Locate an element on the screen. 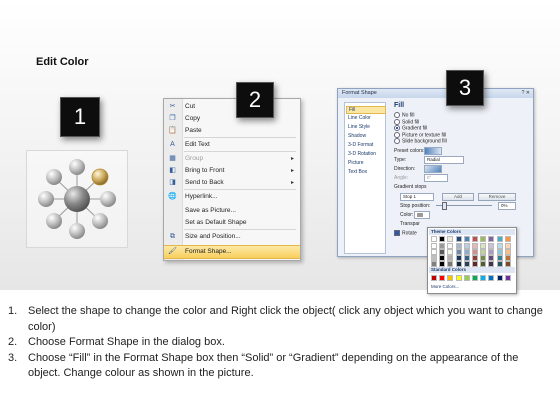 The width and height of the screenshot is (560, 420). transparency-label: Transpar is located at coordinates (410, 224).